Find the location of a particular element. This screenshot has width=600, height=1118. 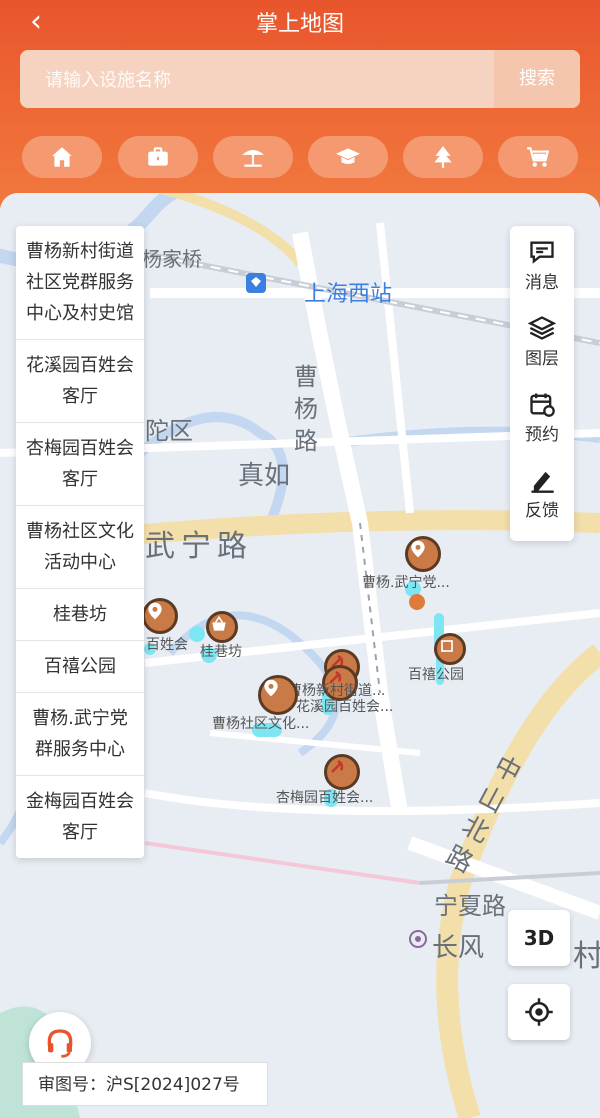

park-icon is located at coordinates (447, 646).